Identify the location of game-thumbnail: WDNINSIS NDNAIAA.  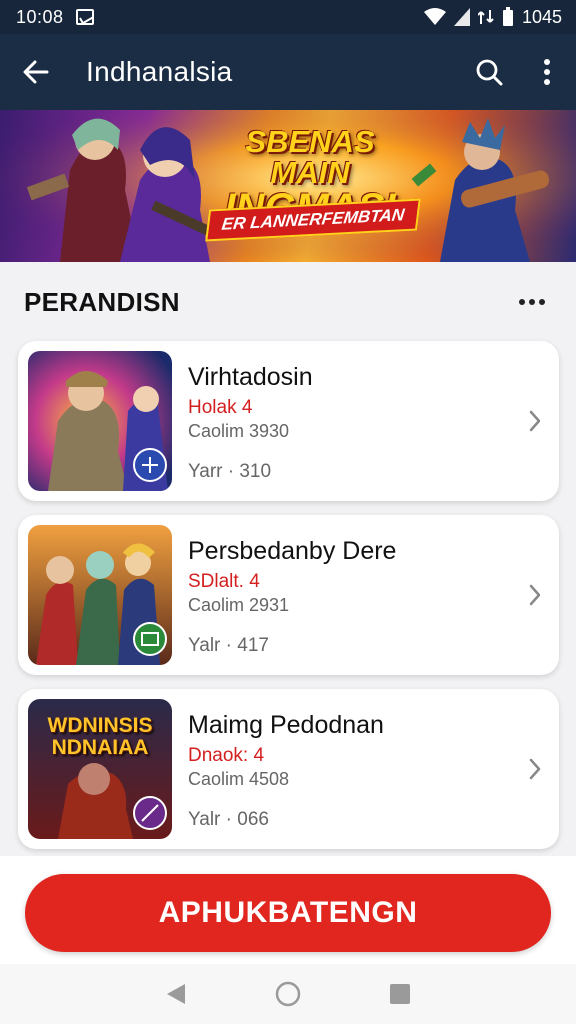
(100, 769).